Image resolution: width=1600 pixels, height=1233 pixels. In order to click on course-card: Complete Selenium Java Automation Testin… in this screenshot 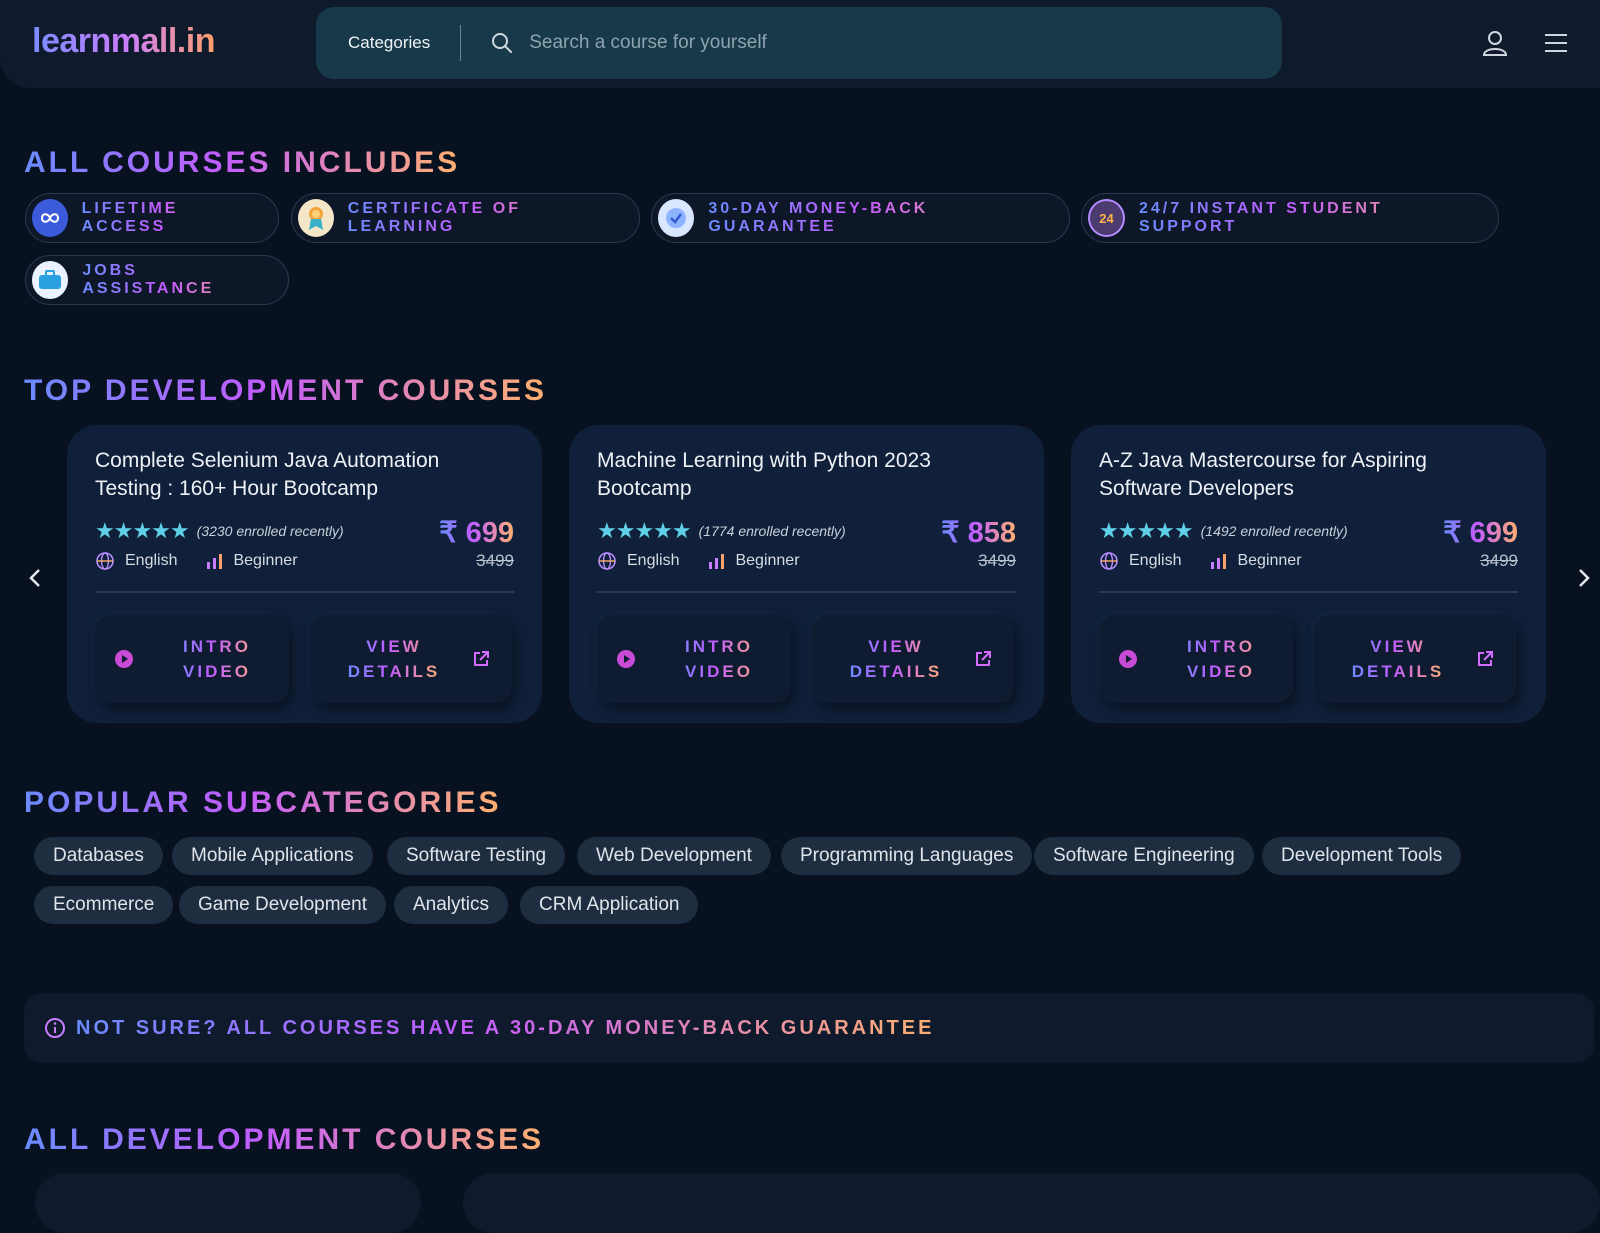, I will do `click(304, 574)`.